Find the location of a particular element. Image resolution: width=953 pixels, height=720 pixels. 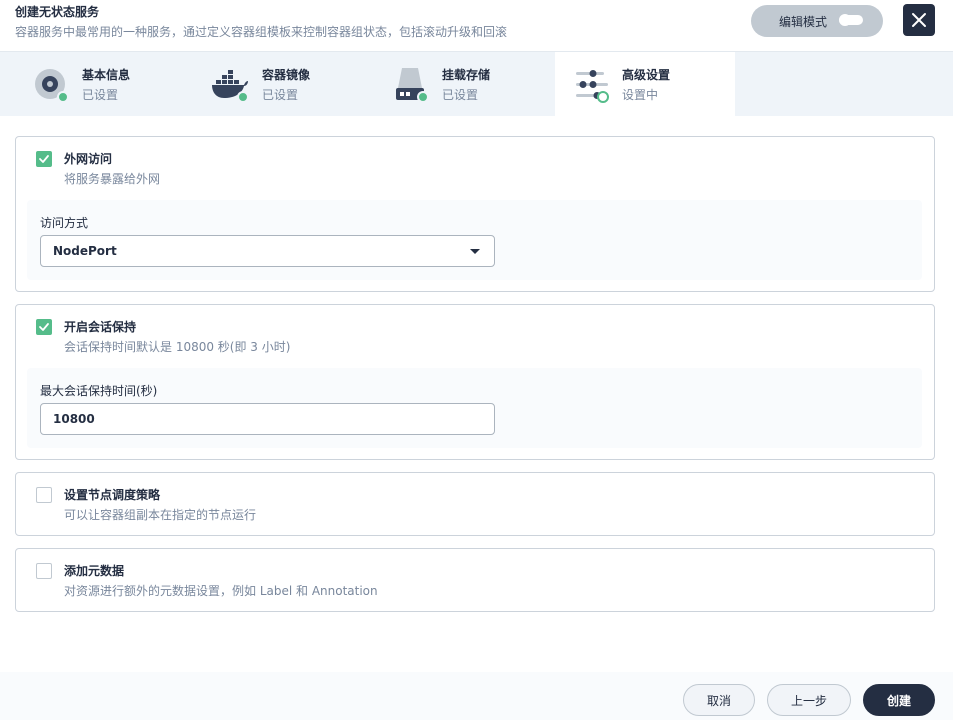

section-description: 对资源进行额外的元数据设置，例如 Label 和 Annotation is located at coordinates (221, 591).